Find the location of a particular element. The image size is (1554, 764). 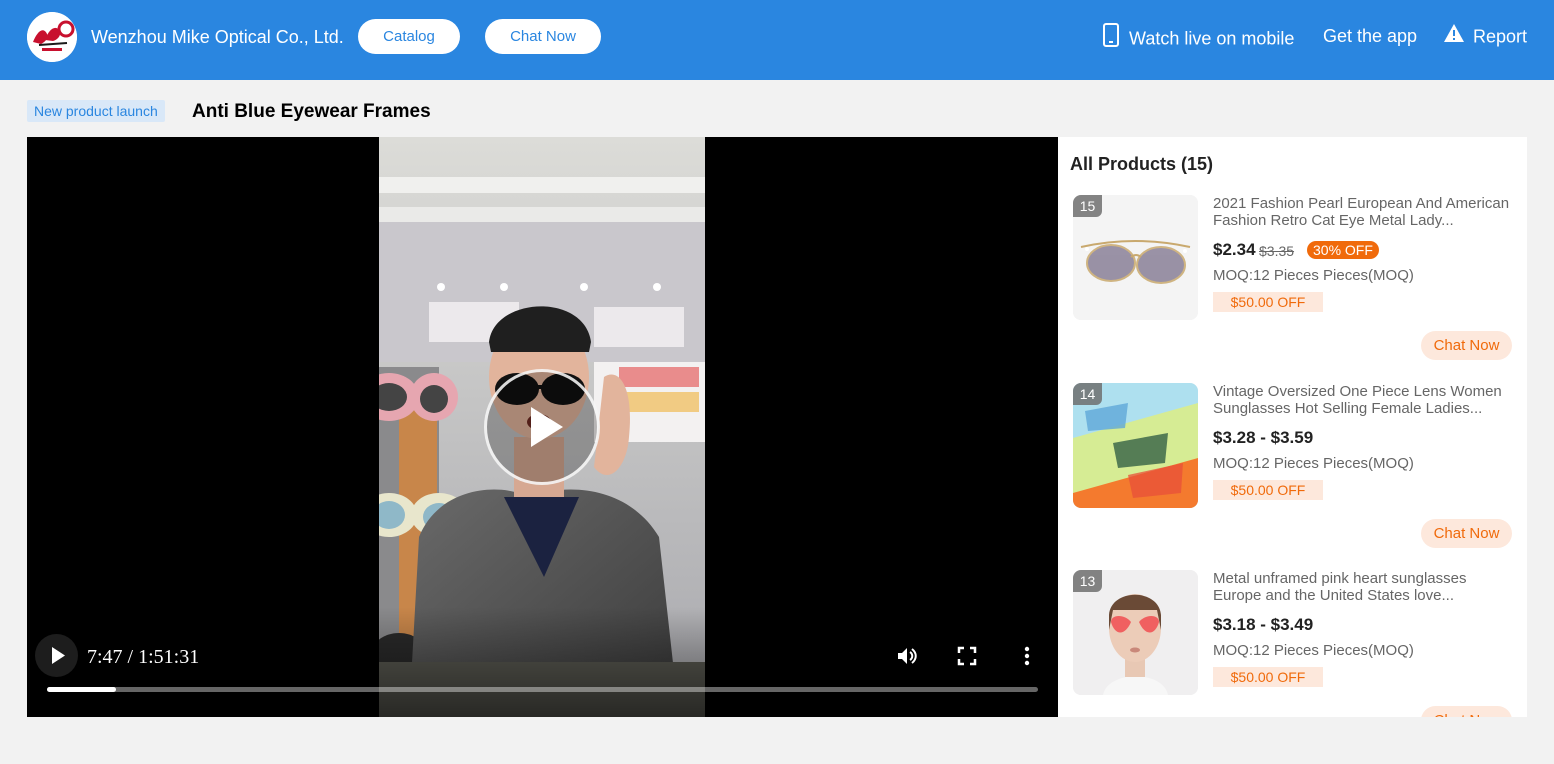

product-old-price: $3.35 is located at coordinates (1277, 251).